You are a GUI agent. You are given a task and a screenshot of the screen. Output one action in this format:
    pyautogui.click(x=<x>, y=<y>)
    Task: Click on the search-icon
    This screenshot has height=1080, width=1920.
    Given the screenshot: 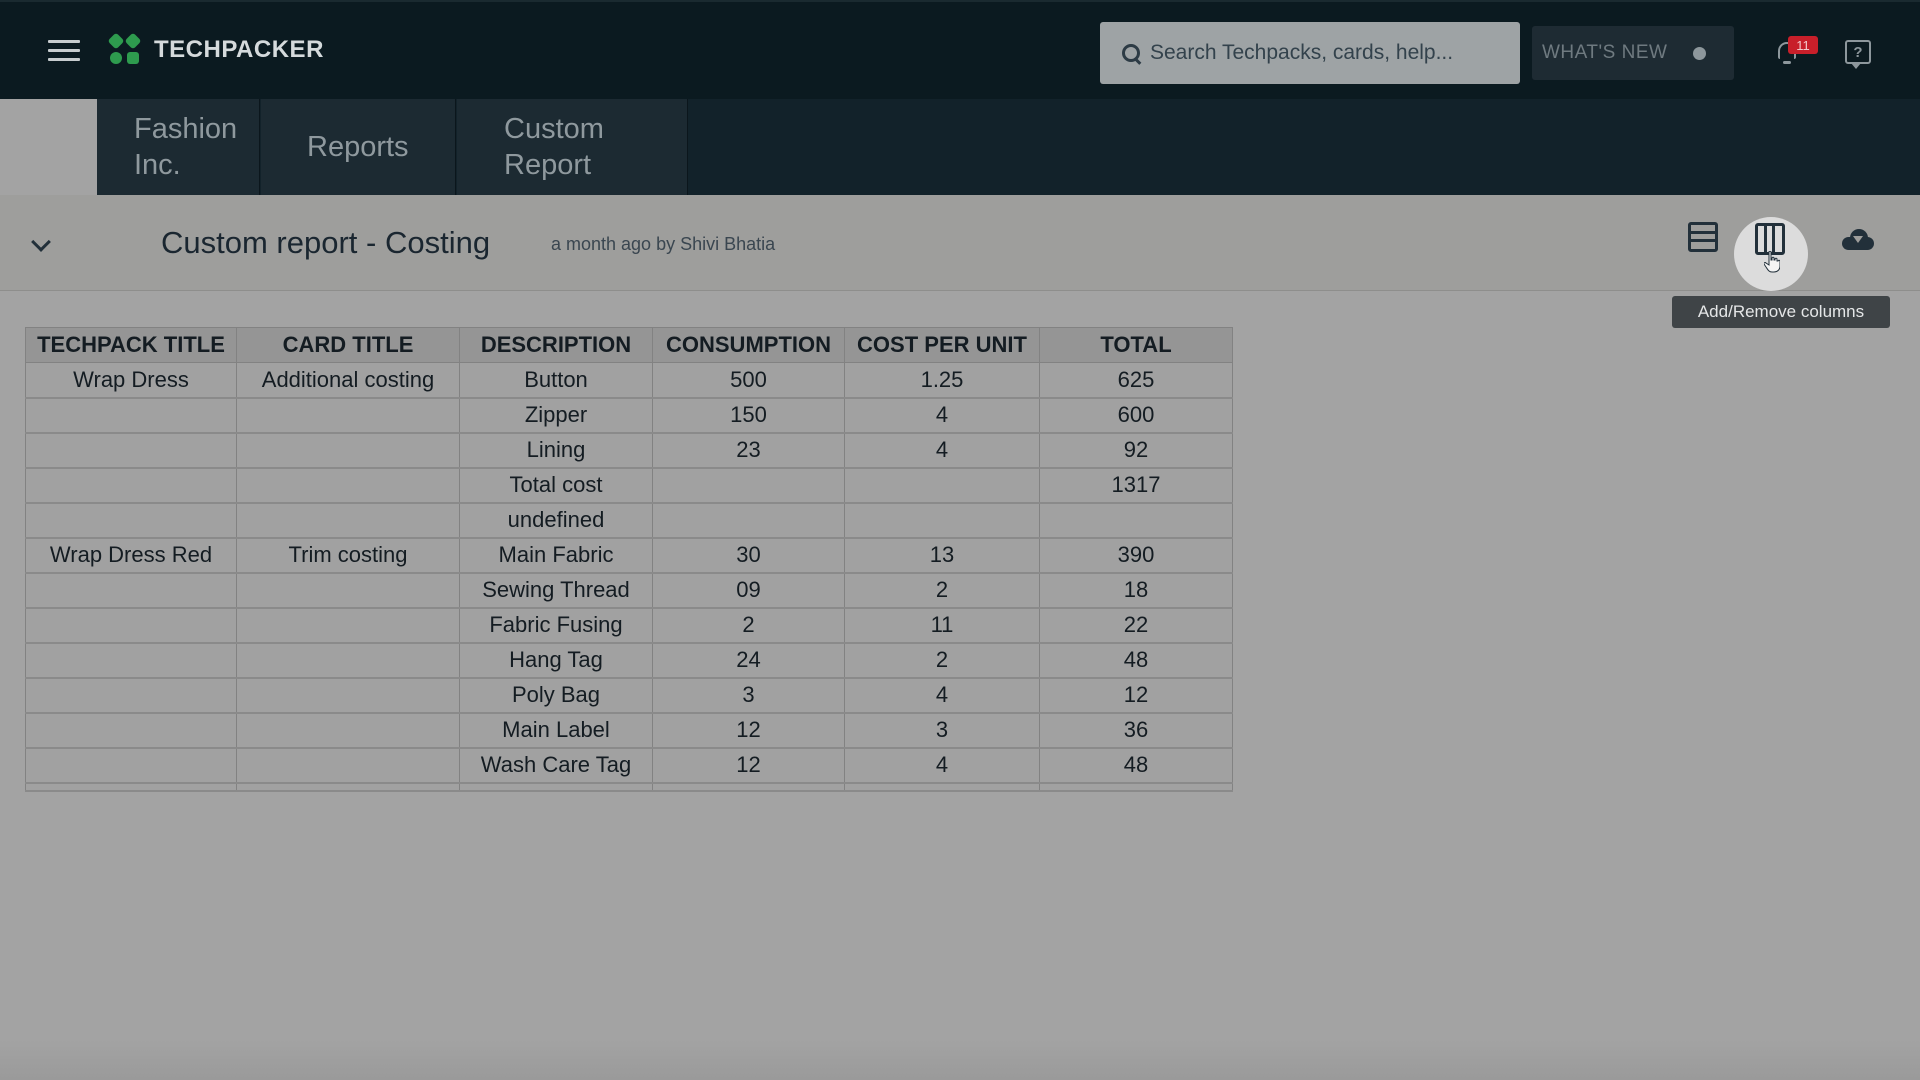 What is the action you would take?
    pyautogui.click(x=1131, y=53)
    